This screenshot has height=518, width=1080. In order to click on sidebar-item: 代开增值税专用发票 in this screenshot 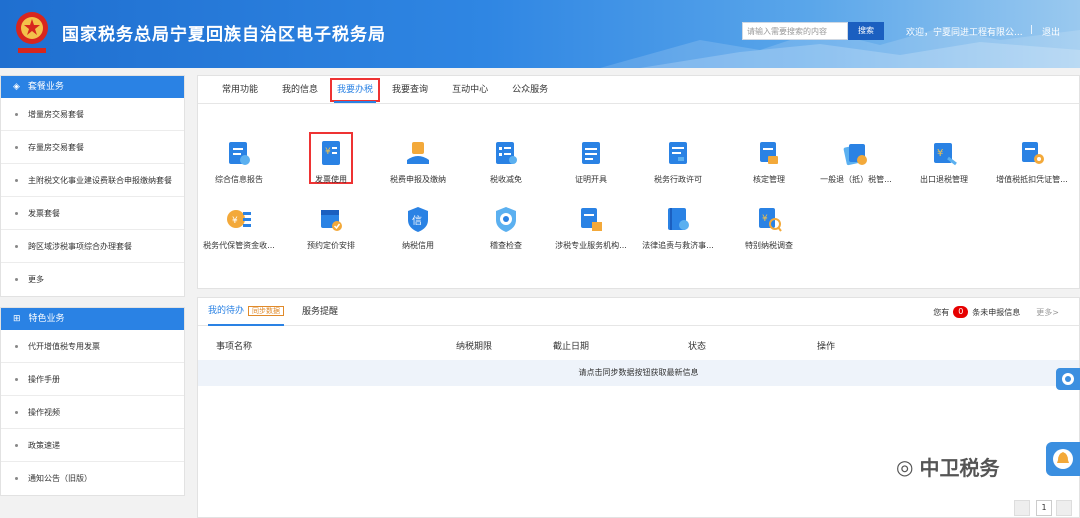, I will do `click(92, 346)`.